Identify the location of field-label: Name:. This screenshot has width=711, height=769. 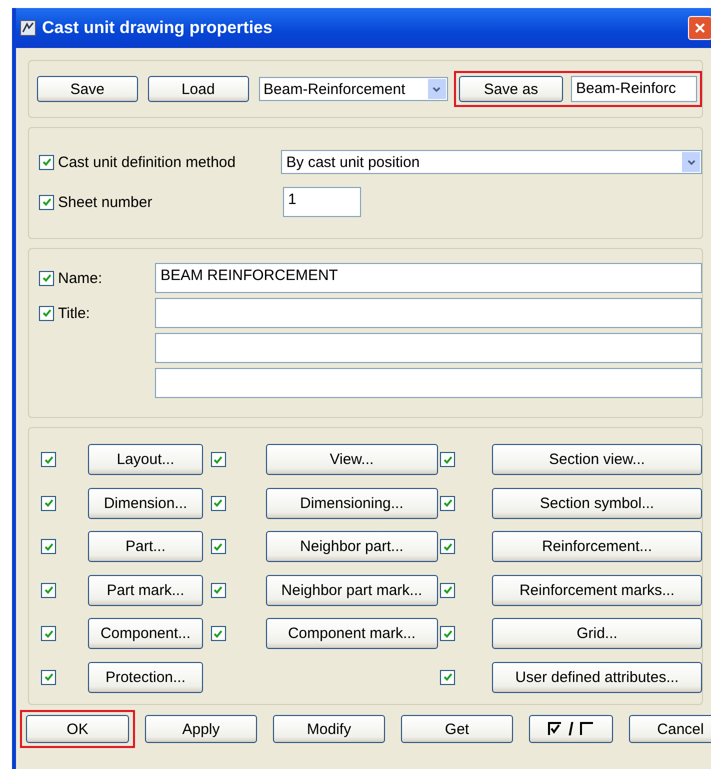
(80, 278).